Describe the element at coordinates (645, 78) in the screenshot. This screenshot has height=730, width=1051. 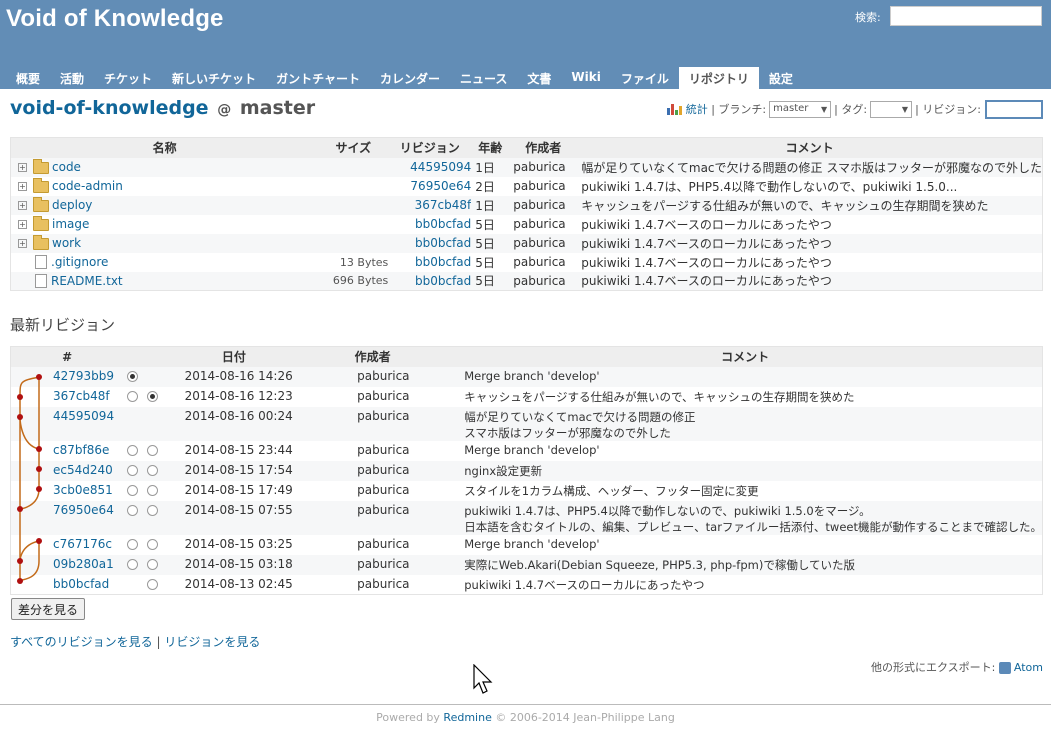
I see `menu-tab: ファイル` at that location.